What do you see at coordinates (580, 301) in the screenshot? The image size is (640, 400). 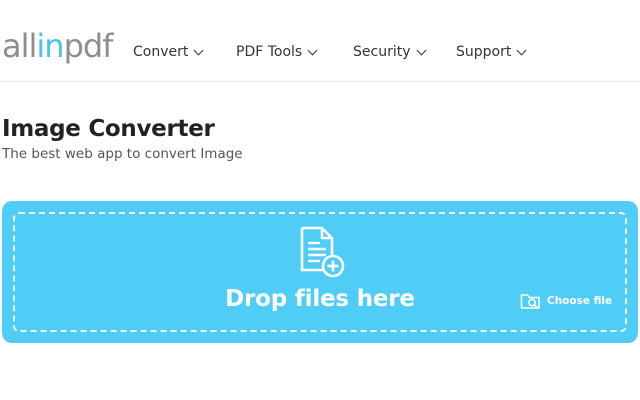 I see `choose-file-label: Choose file` at bounding box center [580, 301].